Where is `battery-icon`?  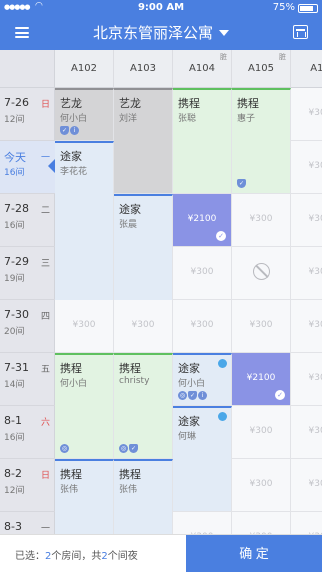 battery-icon is located at coordinates (308, 8).